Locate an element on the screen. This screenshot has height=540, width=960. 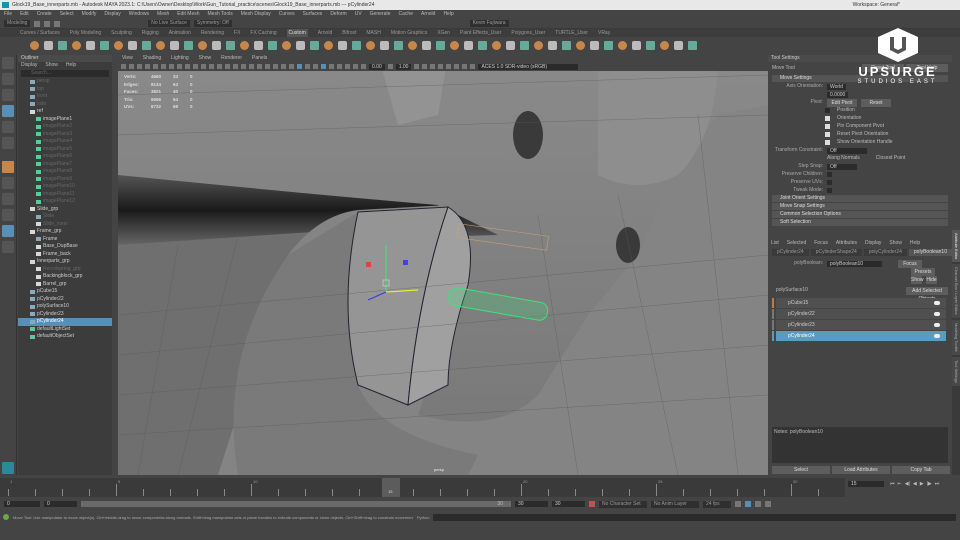
shelf-tab: Paint Effects_User is located at coordinates (480, 33).